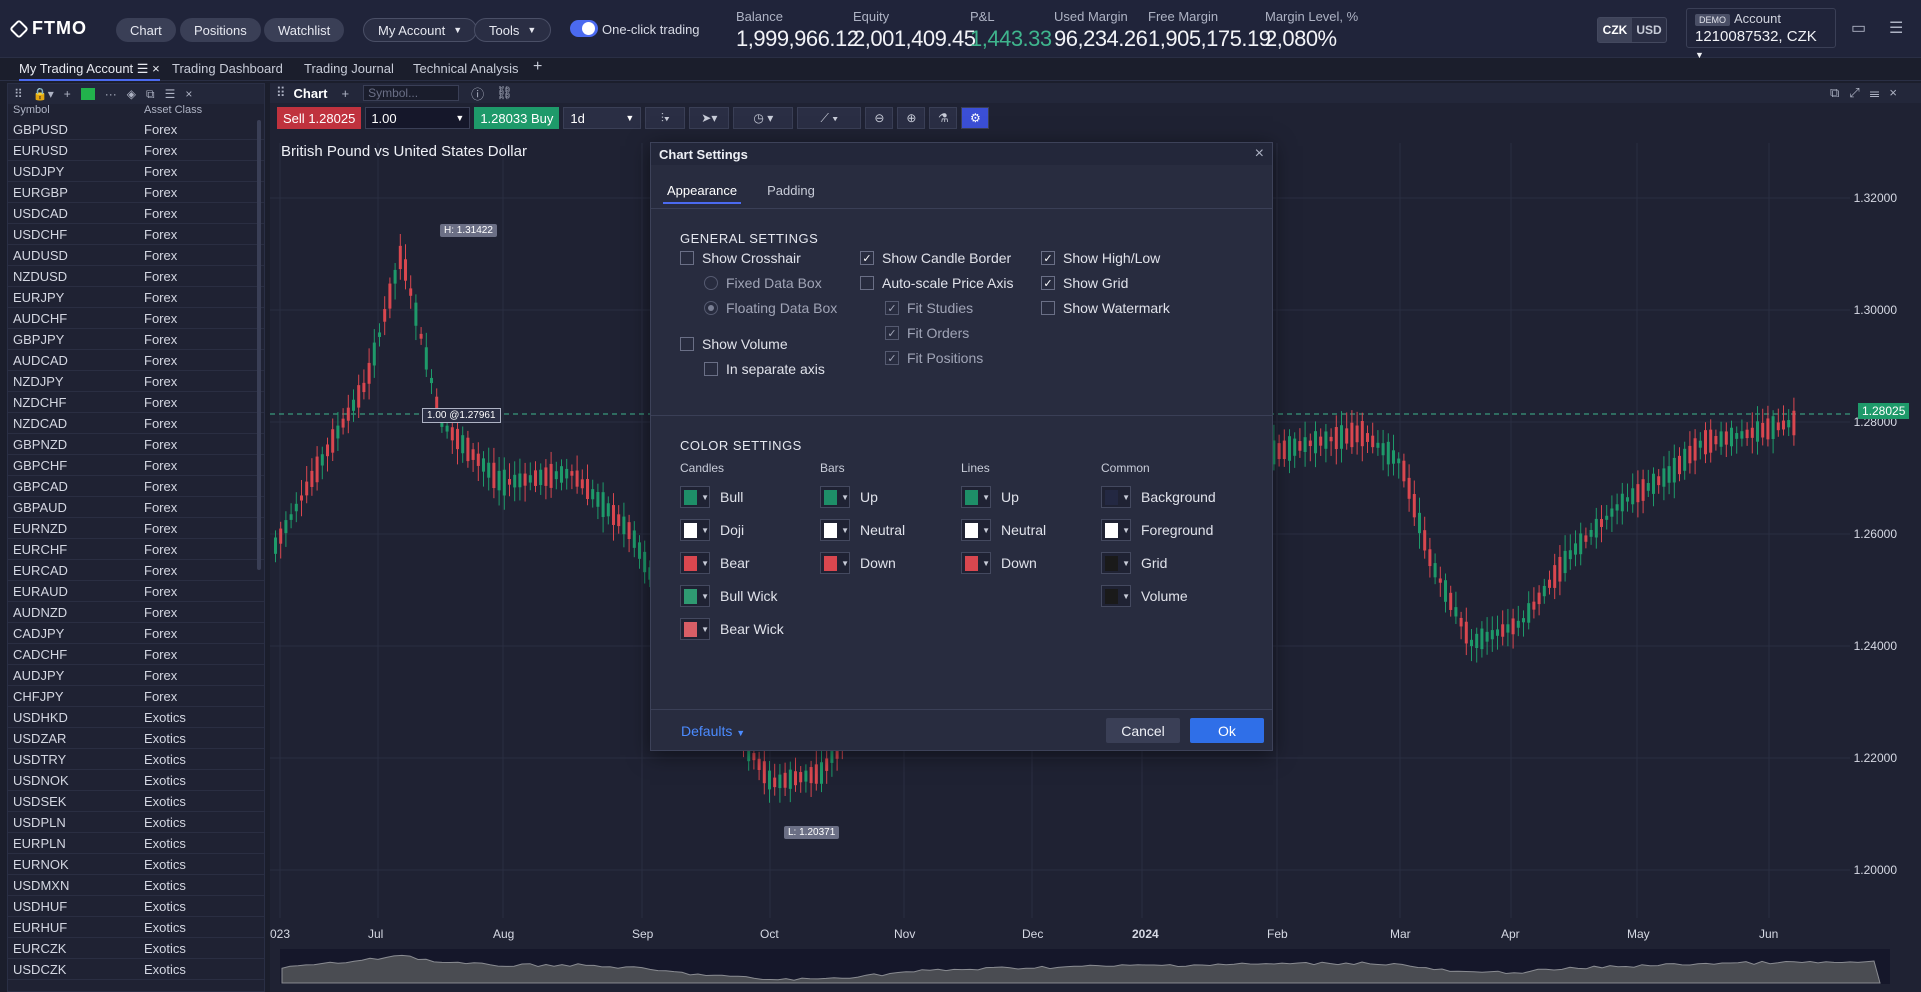  What do you see at coordinates (1761, 34) in the screenshot?
I see `account-selector: DEMO Account 1210087532, CZK ▼` at bounding box center [1761, 34].